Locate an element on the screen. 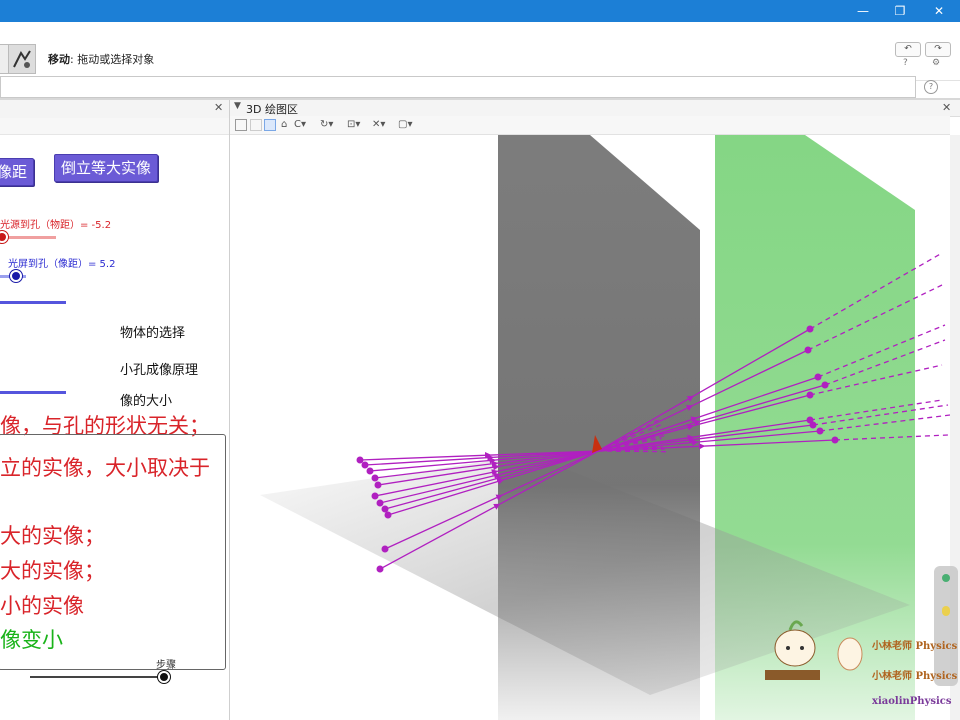 This screenshot has height=720, width=960. axes-type-icon: ✕▾ is located at coordinates (378, 124).